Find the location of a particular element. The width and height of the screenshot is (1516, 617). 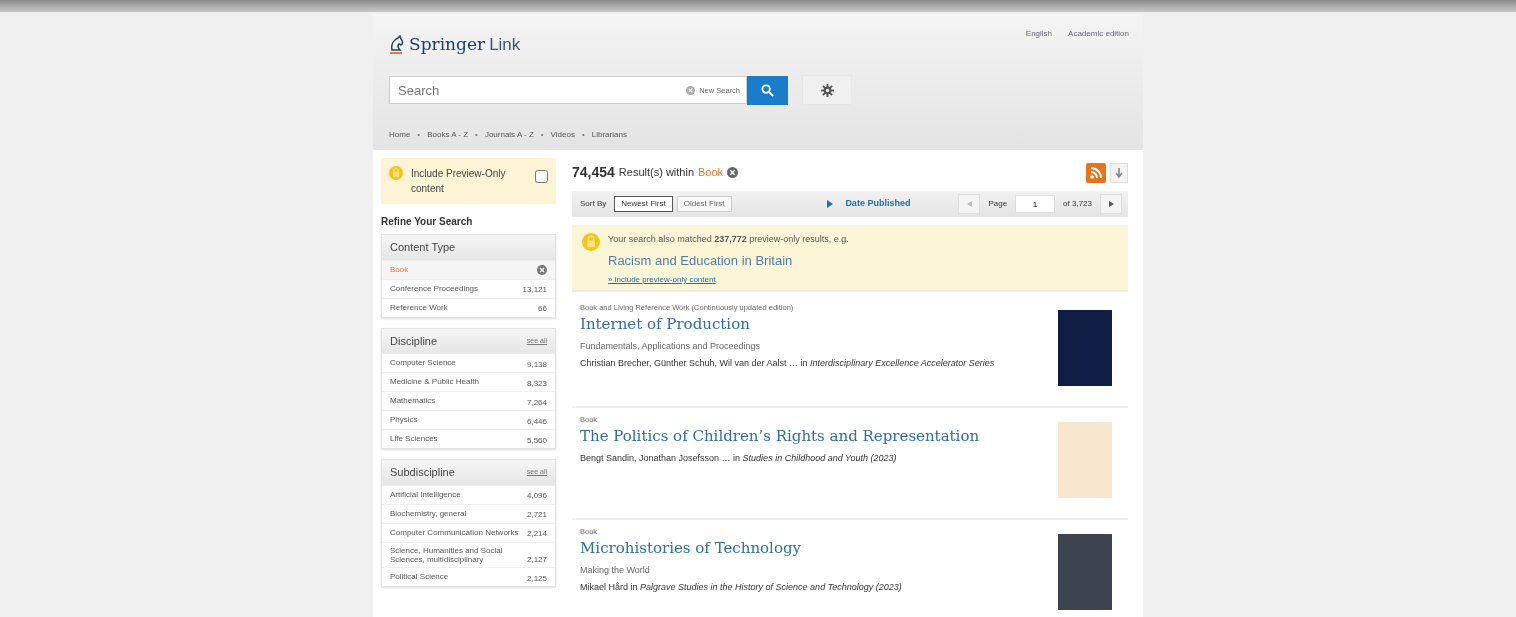

facet-item: Biochemistry, general 2,721 is located at coordinates (468, 513).